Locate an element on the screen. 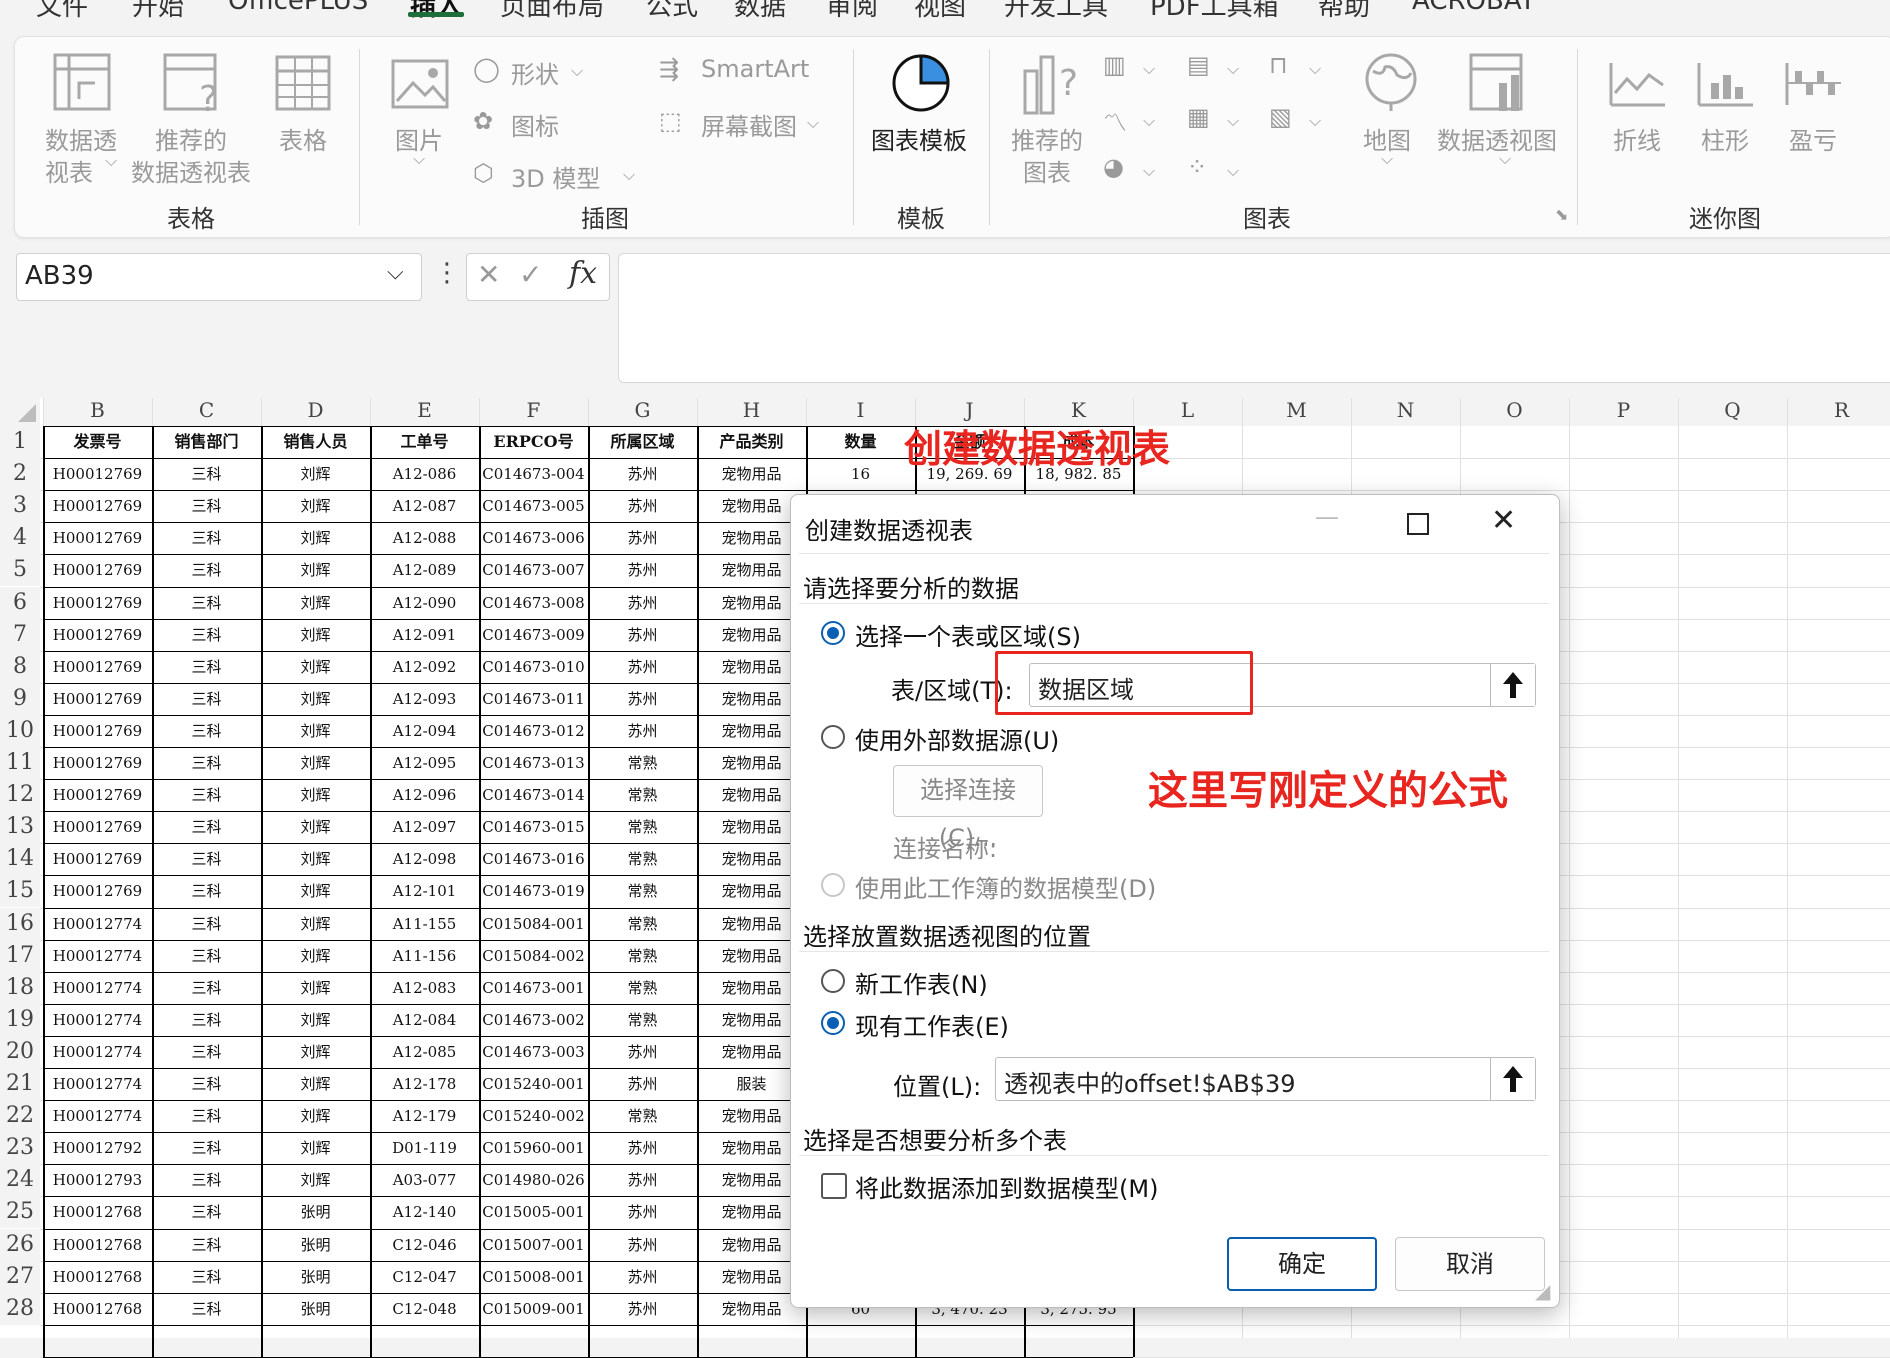  tab-officeplus: OfficePLUS is located at coordinates (298, 8).